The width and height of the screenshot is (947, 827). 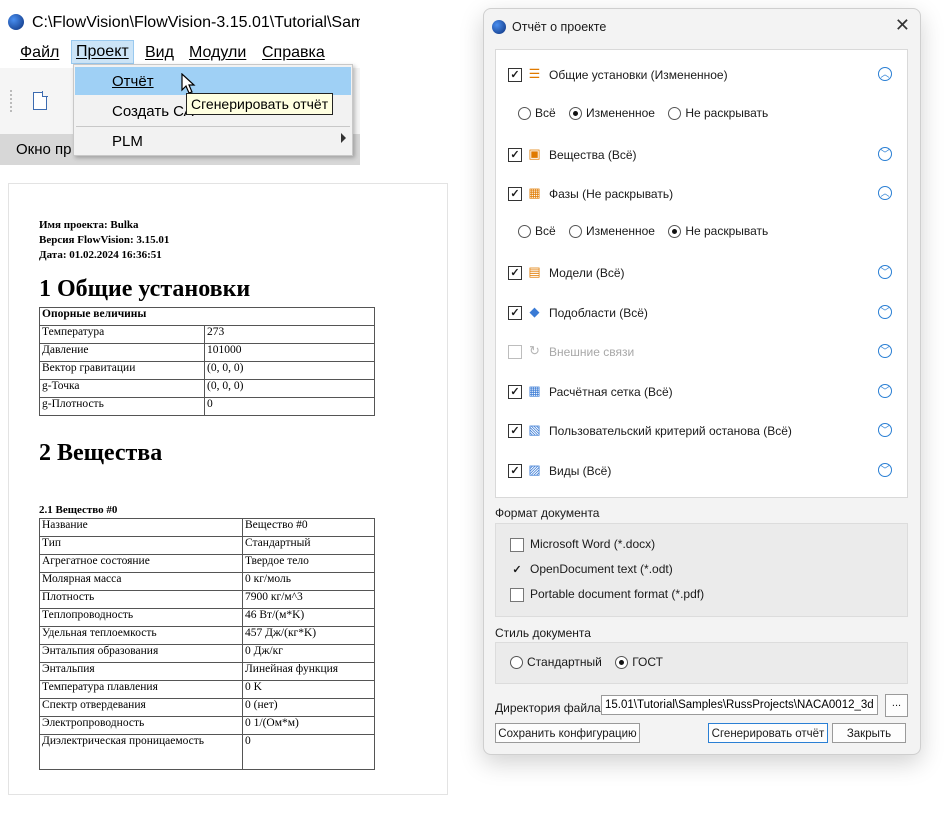 I want to click on table-row: Энтальпия образования 0 Дж/кг, so click(x=207, y=653).